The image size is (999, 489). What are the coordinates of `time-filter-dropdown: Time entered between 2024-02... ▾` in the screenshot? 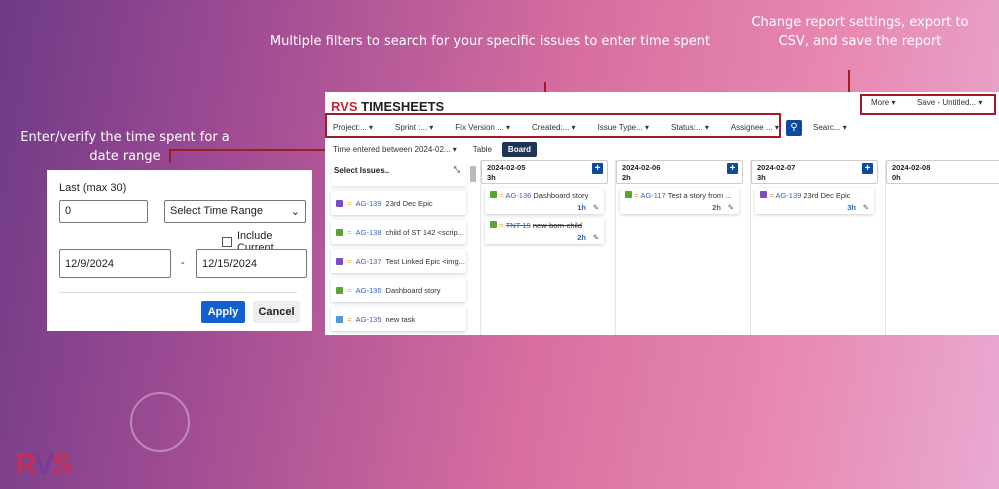 It's located at (395, 149).